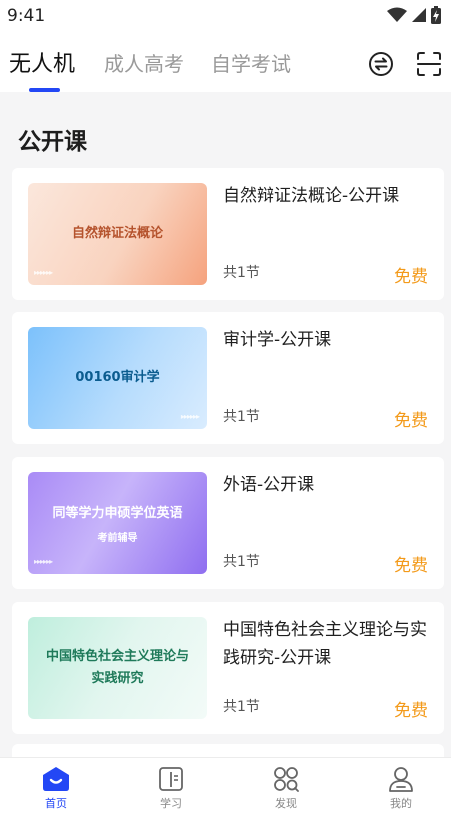 The width and height of the screenshot is (451, 822). I want to click on thumbnail-title: 自然辩证法概论, so click(117, 233).